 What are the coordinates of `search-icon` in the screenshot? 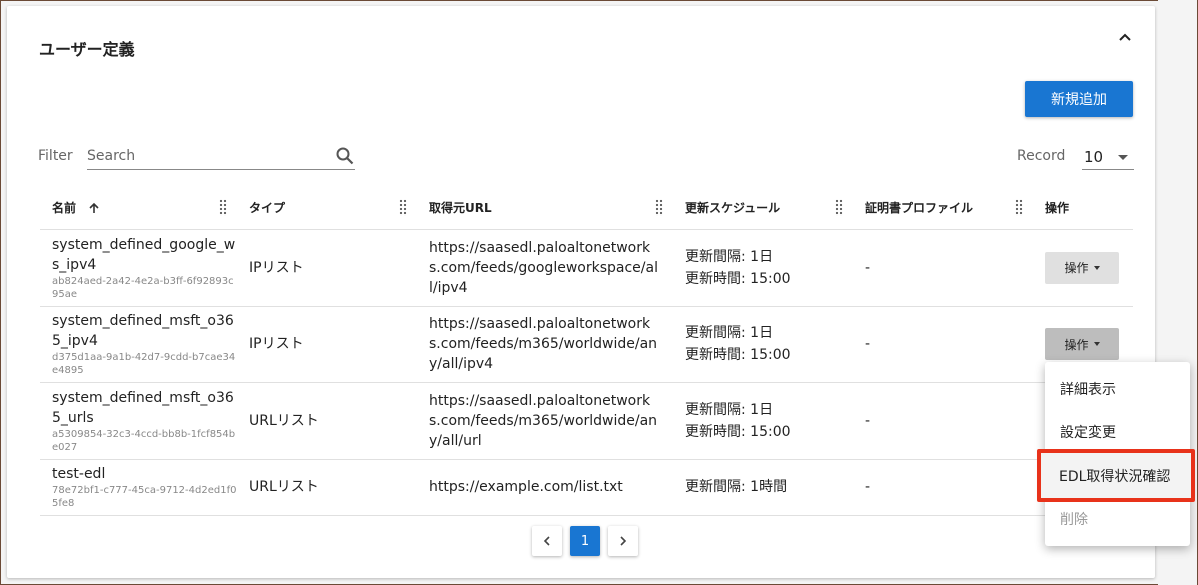 It's located at (345, 156).